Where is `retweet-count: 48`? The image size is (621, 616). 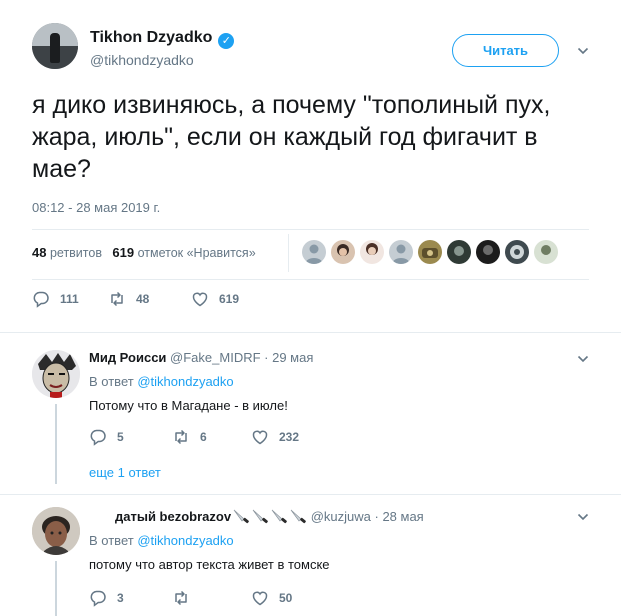 retweet-count: 48 is located at coordinates (143, 299).